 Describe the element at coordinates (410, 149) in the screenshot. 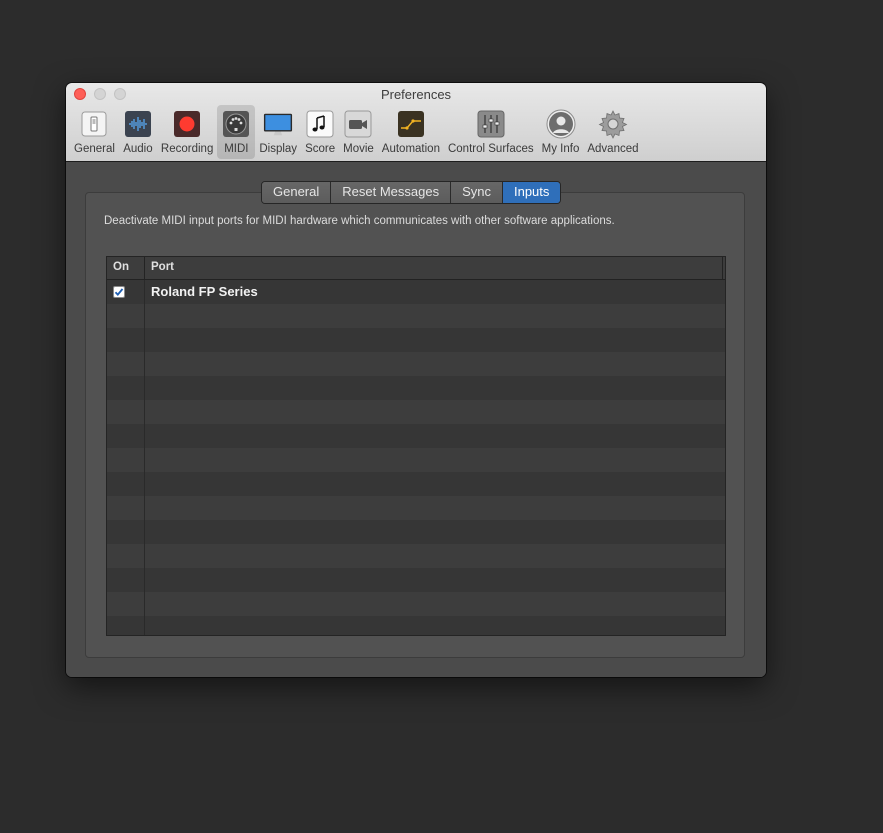

I see `toolbar-label: Automation` at that location.